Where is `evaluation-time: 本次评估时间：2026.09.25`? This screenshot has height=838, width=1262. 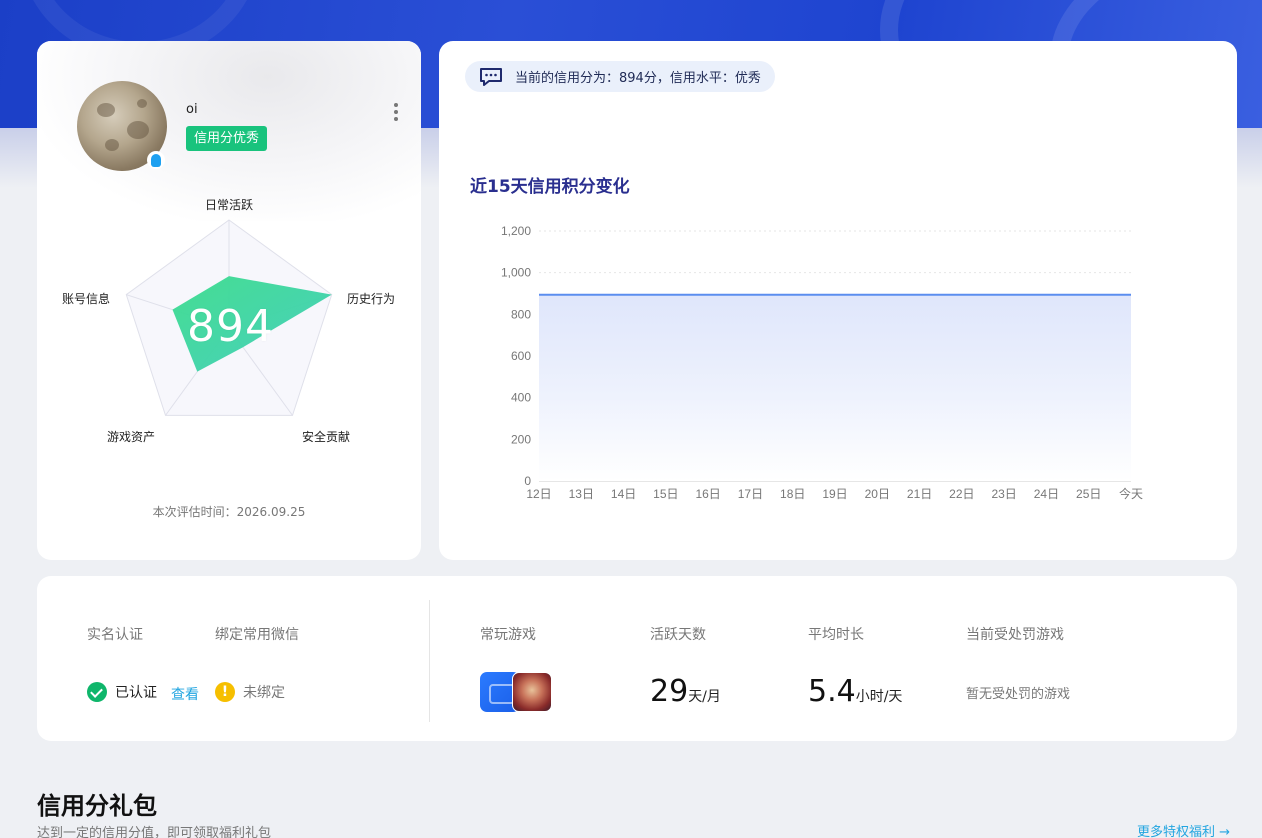
evaluation-time: 本次评估时间：2026.09.25 is located at coordinates (229, 512).